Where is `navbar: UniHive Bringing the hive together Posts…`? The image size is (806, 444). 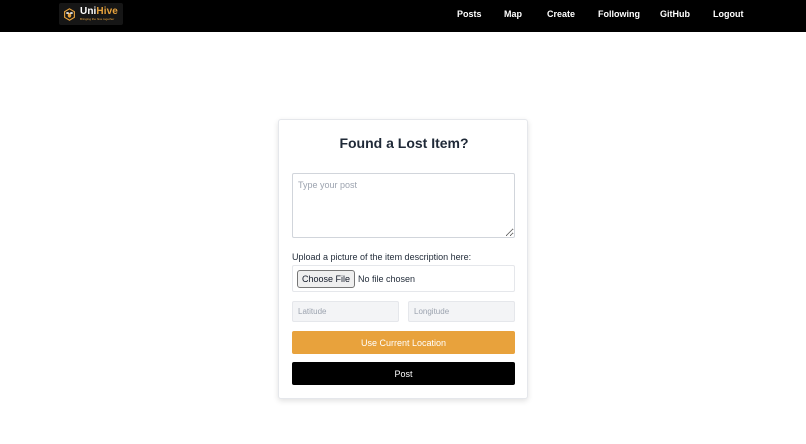
navbar: UniHive Bringing the hive together Posts… is located at coordinates (403, 16).